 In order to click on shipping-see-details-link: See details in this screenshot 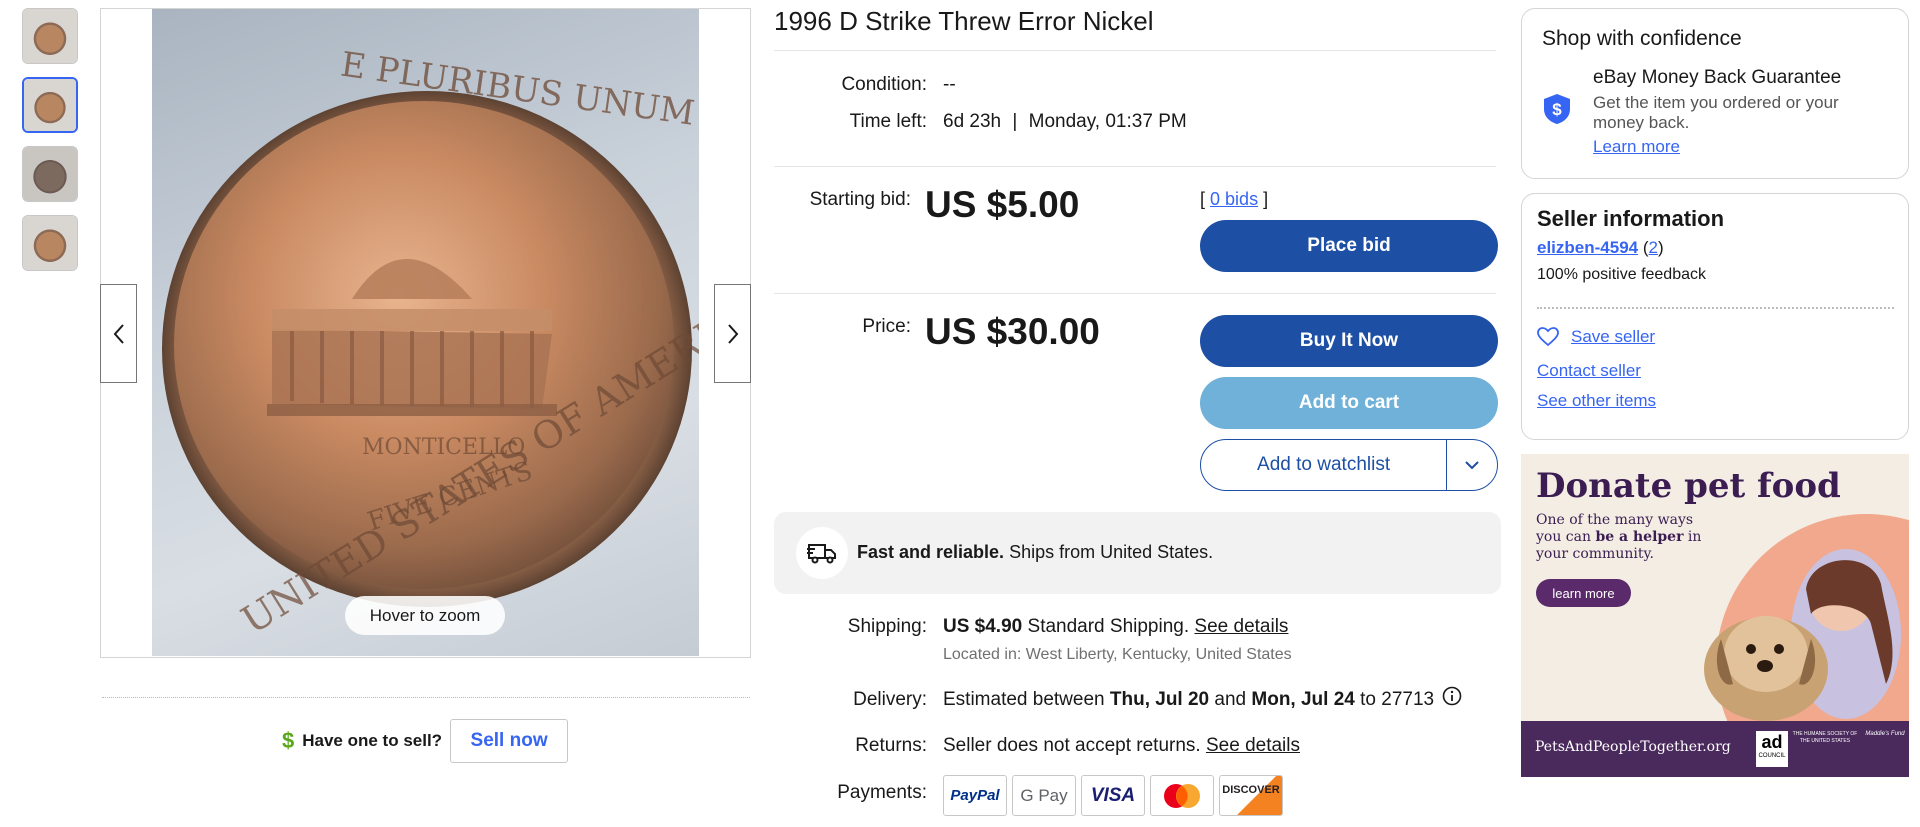, I will do `click(1241, 626)`.